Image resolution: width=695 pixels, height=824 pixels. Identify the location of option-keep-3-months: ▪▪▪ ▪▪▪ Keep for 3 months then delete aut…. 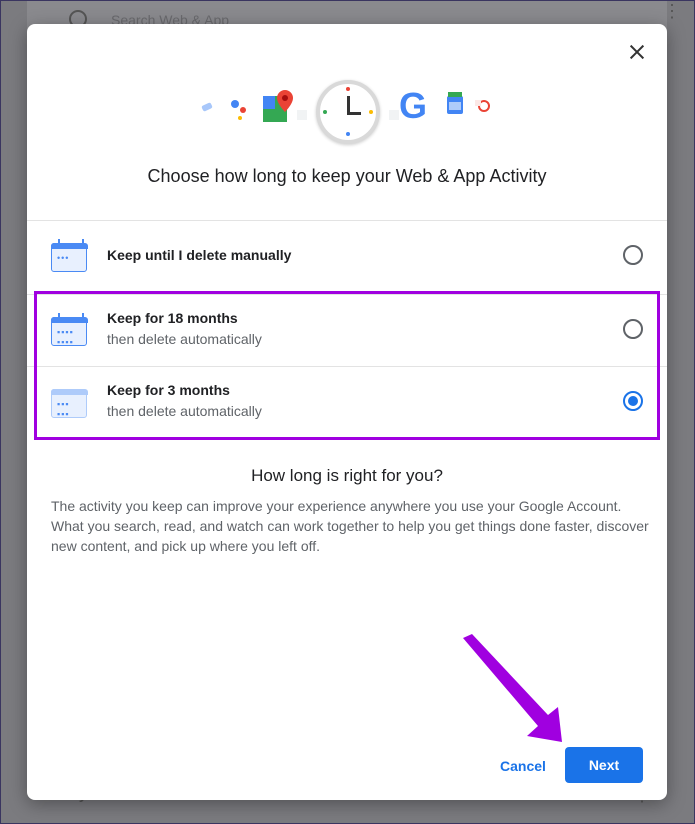
(347, 402).